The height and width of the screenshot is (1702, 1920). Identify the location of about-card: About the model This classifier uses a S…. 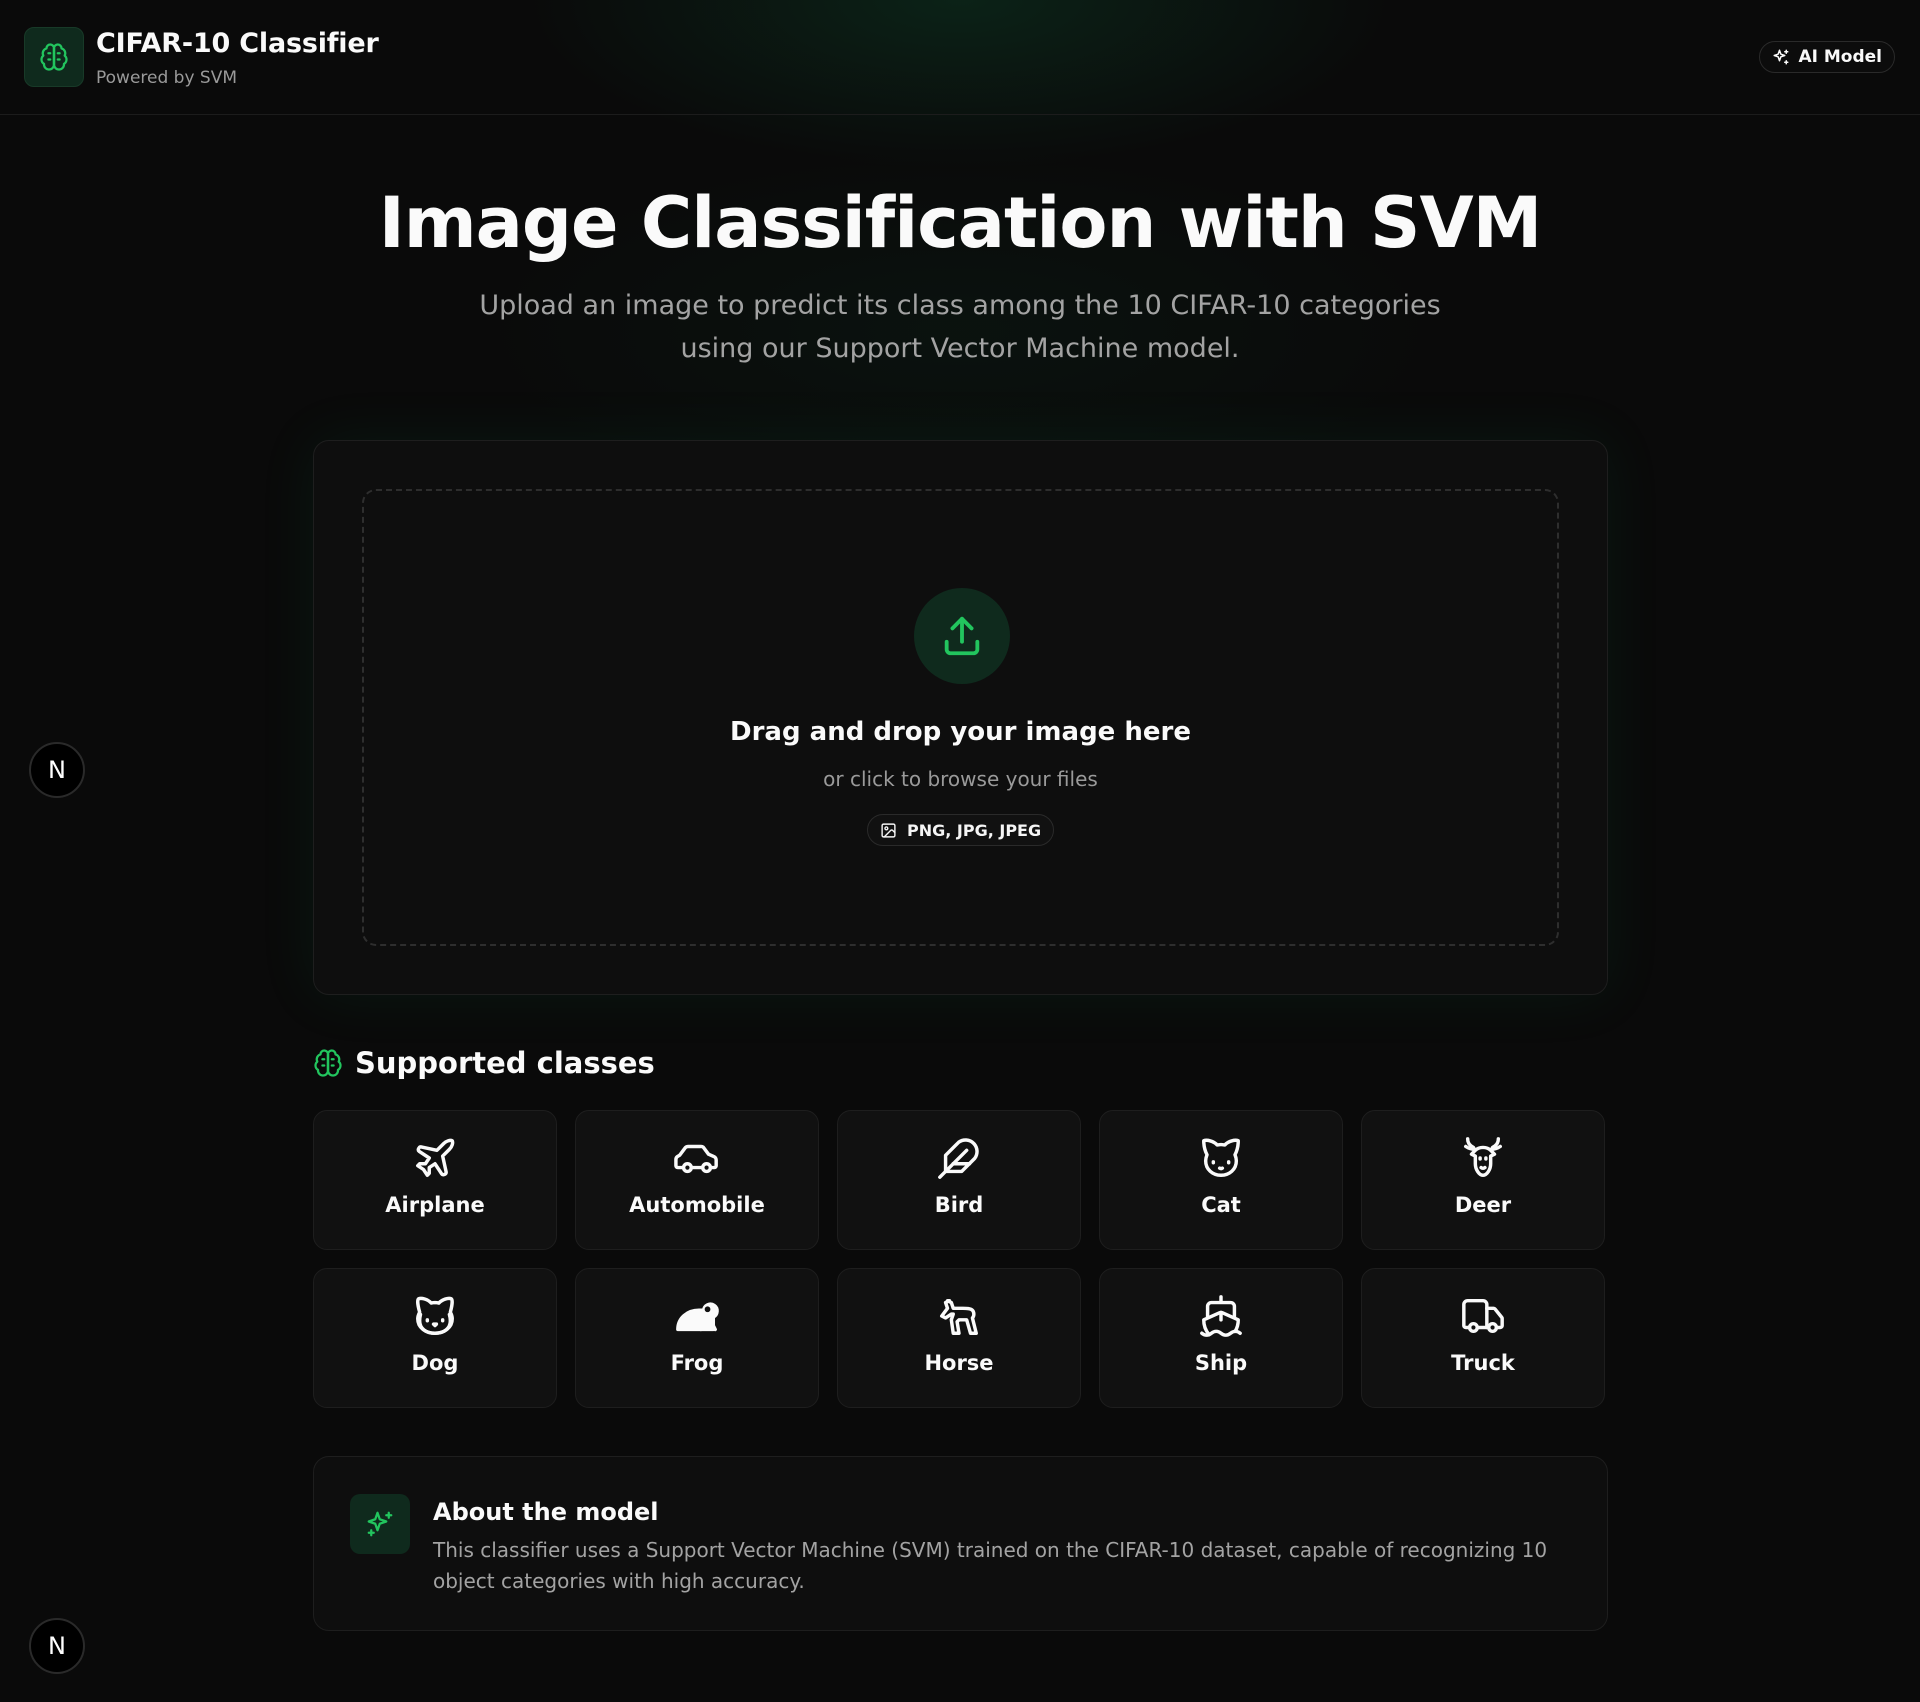
(960, 1543).